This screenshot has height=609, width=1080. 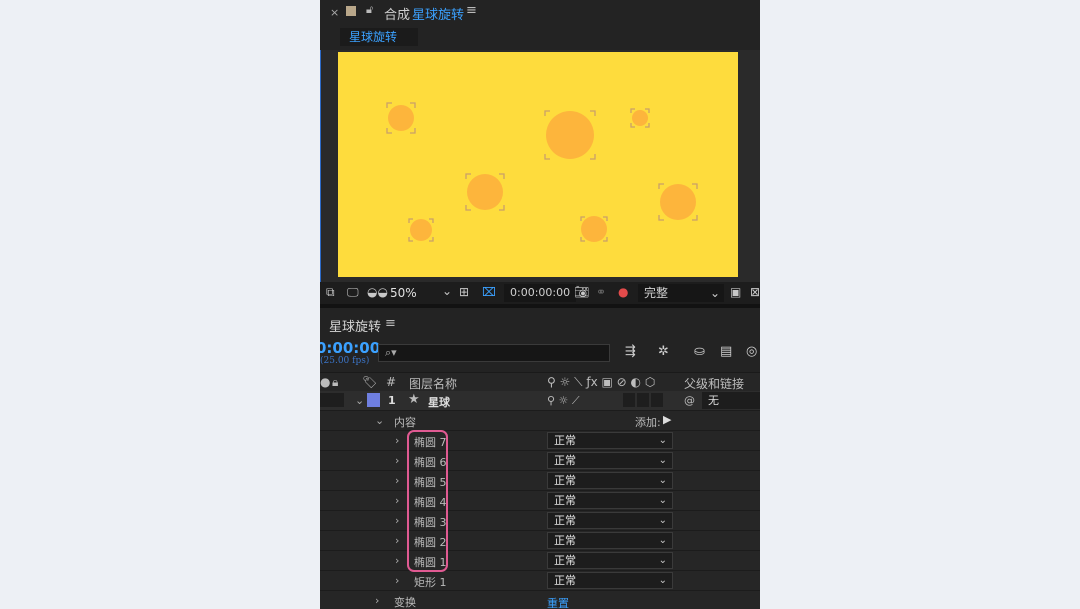 I want to click on add-label: 添加:, so click(x=648, y=422).